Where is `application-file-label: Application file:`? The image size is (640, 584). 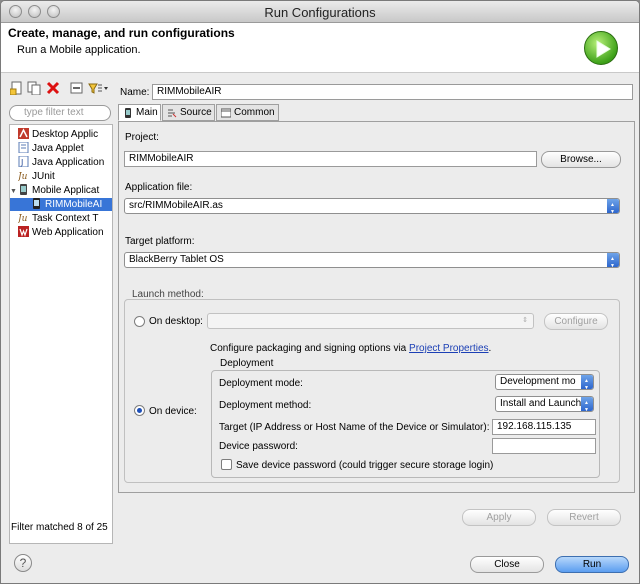 application-file-label: Application file: is located at coordinates (159, 187).